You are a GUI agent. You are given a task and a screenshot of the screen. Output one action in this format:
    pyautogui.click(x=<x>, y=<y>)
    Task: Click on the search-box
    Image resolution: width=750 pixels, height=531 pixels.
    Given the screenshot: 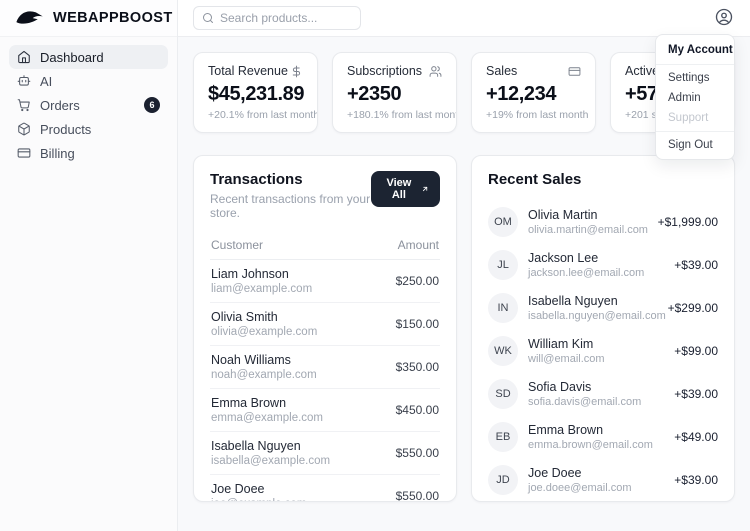 What is the action you would take?
    pyautogui.click(x=277, y=18)
    